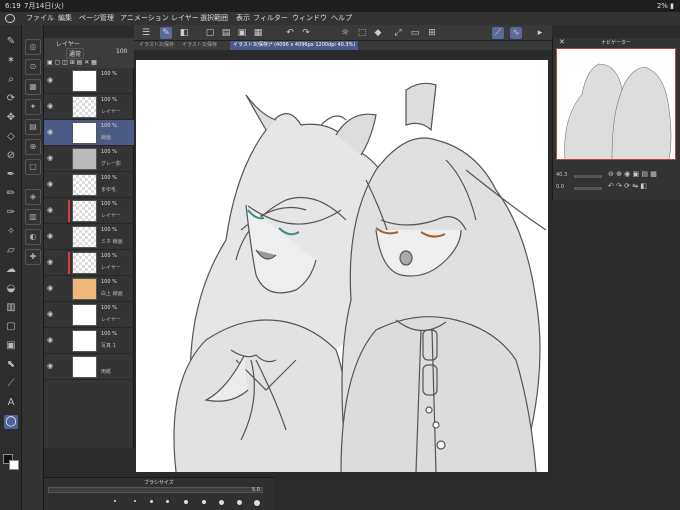  Describe the element at coordinates (40, 18) in the screenshot. I see `menu-file: ファイル` at that location.